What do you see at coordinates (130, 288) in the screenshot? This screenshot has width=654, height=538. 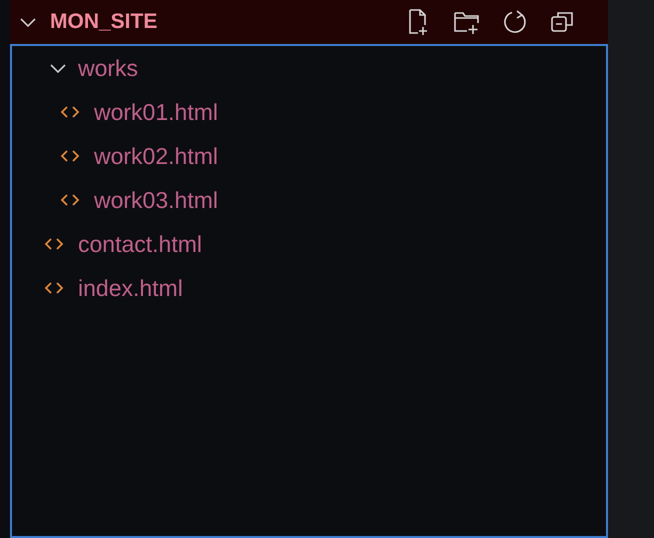 I see `file-name: index.html` at bounding box center [130, 288].